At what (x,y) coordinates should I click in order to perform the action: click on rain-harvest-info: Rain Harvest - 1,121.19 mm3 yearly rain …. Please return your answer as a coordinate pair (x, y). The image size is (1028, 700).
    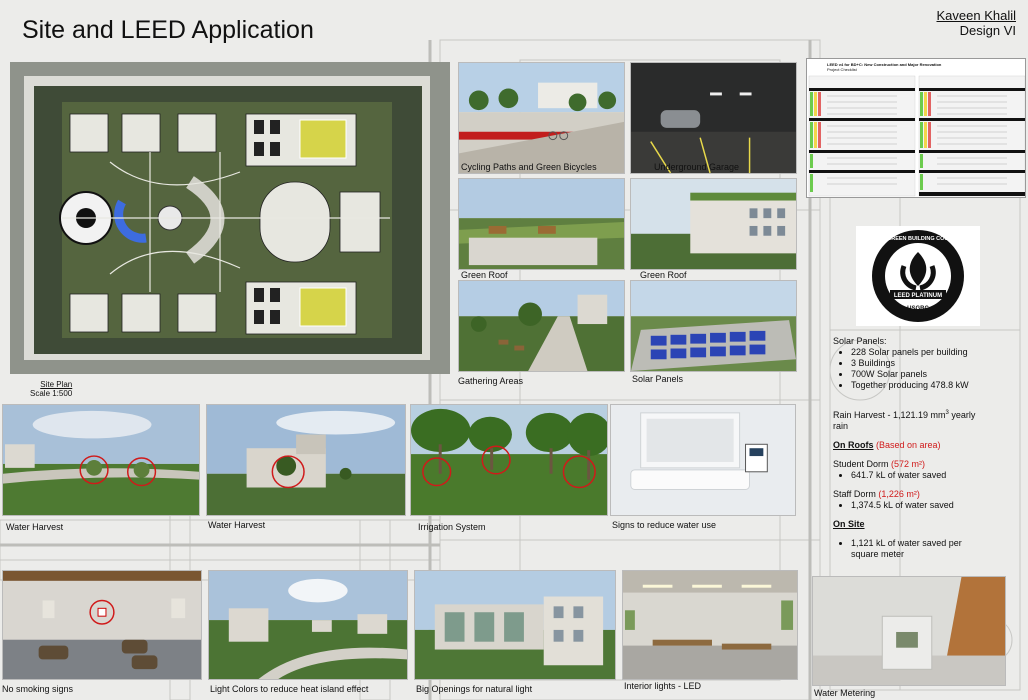
    Looking at the image, I should click on (928, 484).